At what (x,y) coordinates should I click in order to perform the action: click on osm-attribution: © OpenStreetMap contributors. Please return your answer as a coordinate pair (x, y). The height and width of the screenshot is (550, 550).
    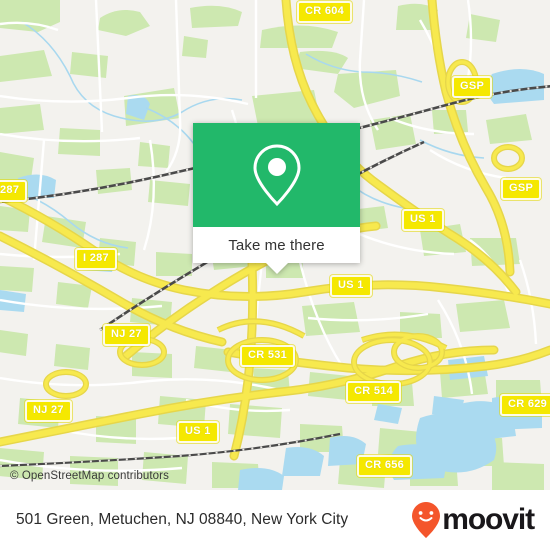
    Looking at the image, I should click on (89, 476).